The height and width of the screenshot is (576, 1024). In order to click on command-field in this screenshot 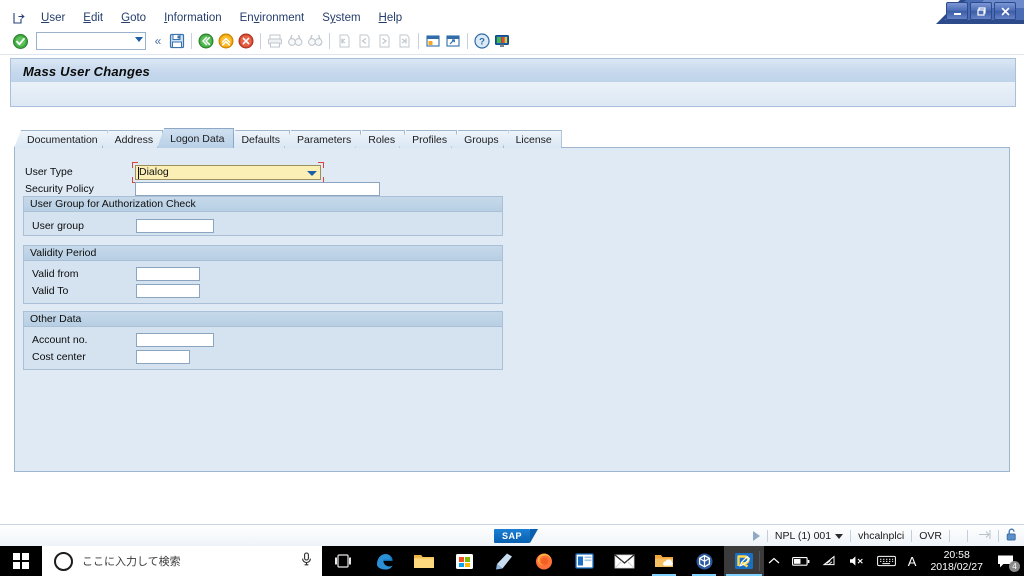, I will do `click(91, 41)`.